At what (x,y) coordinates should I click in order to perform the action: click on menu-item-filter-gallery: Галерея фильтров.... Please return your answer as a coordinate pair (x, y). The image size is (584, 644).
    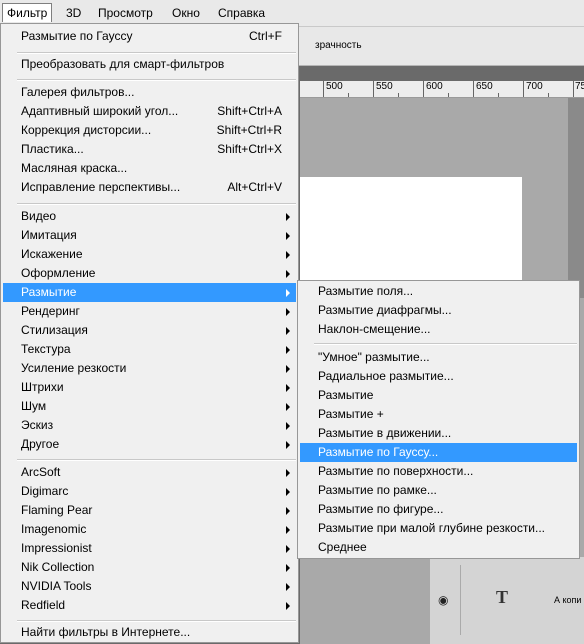
    Looking at the image, I should click on (149, 92).